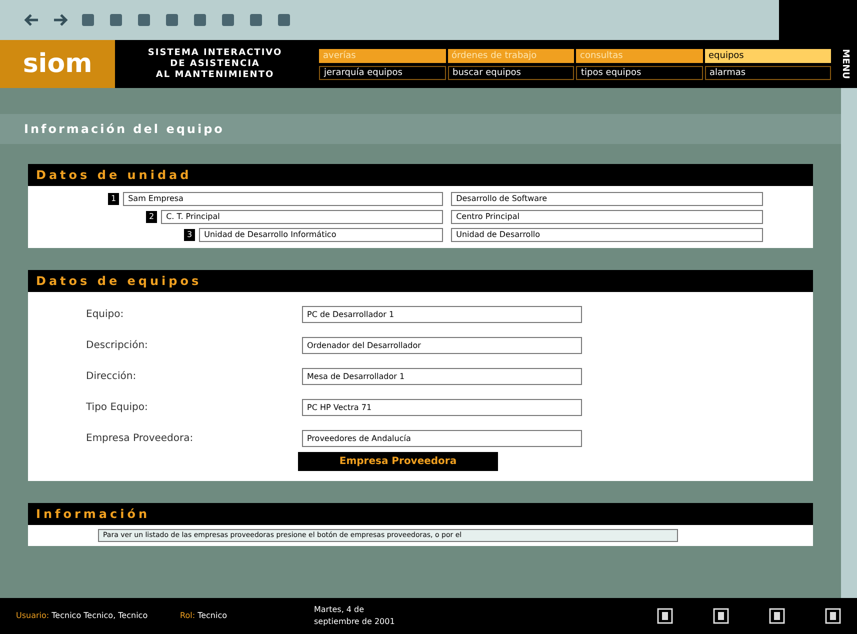 This screenshot has height=634, width=857. What do you see at coordinates (321, 235) in the screenshot?
I see `input-field: Unidad de Desarrollo Informático` at bounding box center [321, 235].